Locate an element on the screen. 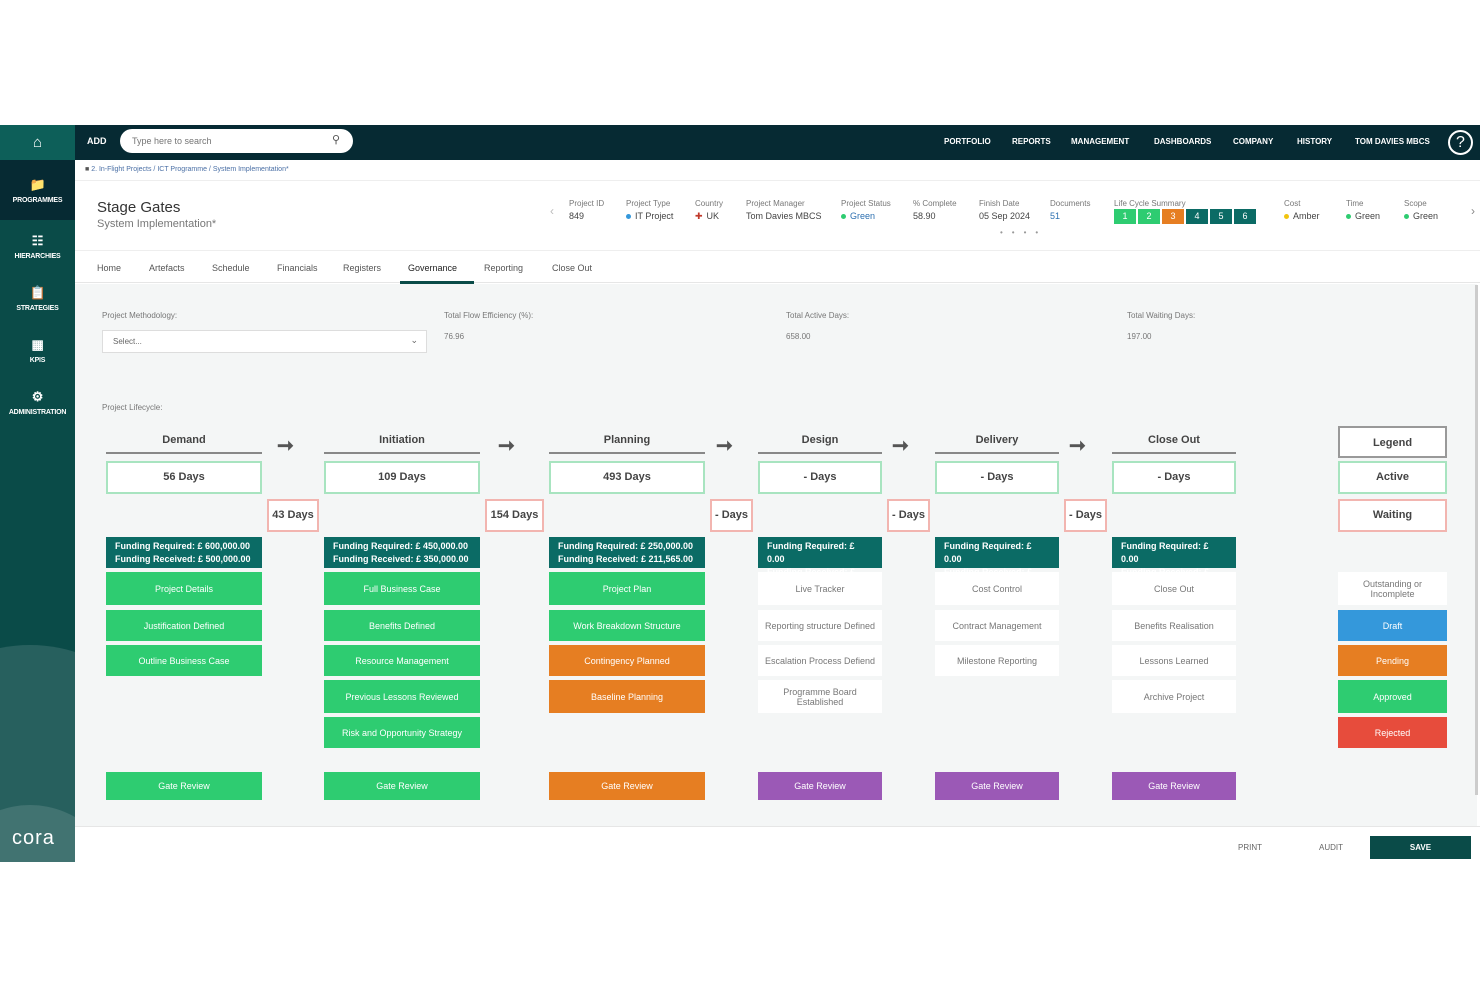  meta-documents: Documents 51 is located at coordinates (1070, 210).